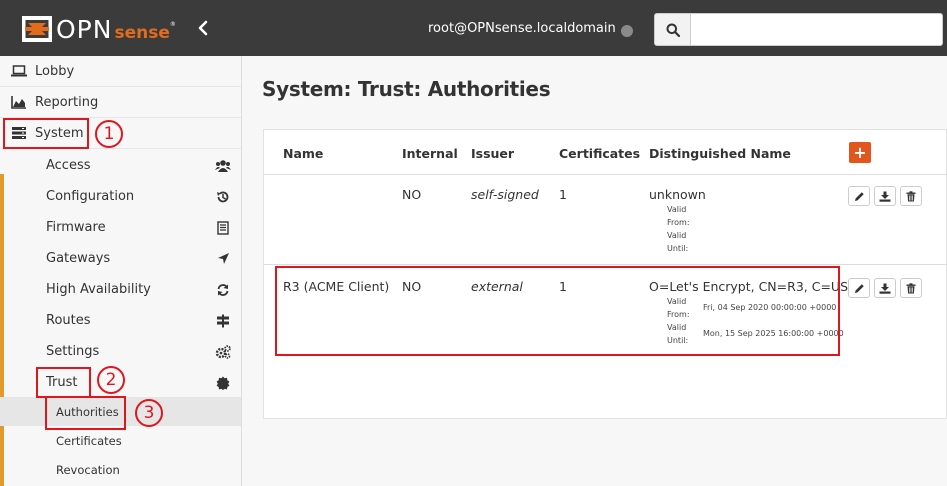 This screenshot has width=947, height=486. I want to click on highlight-system, so click(46, 133).